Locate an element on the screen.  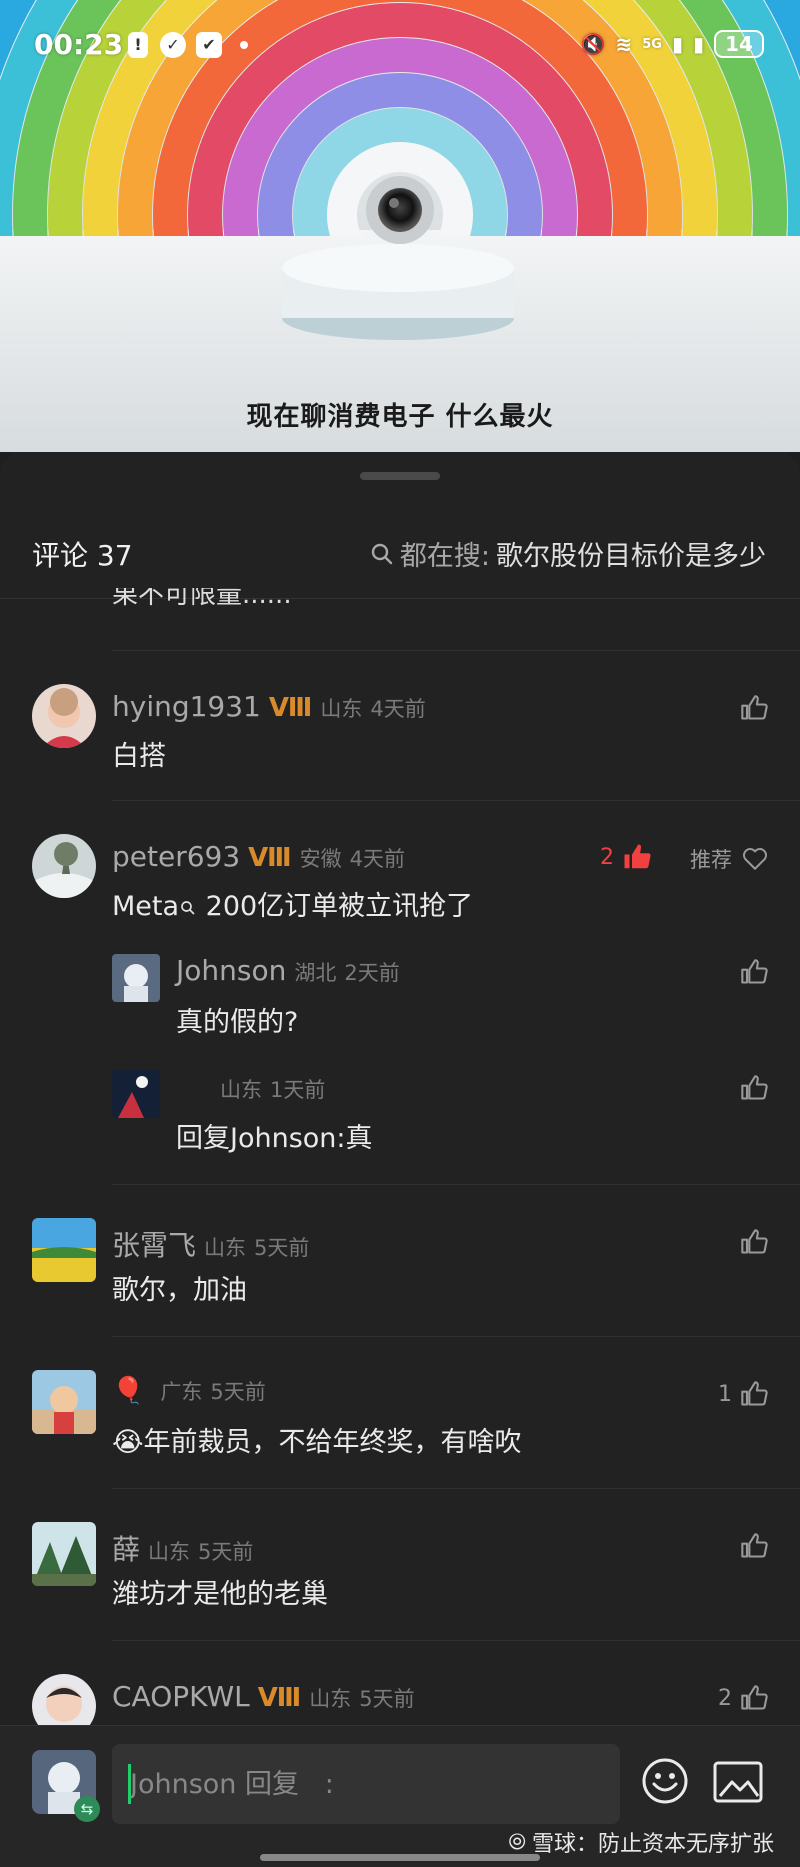
hot-search-link: 都在搜: 歌尔股份目标价是多少 is located at coordinates (568, 553).